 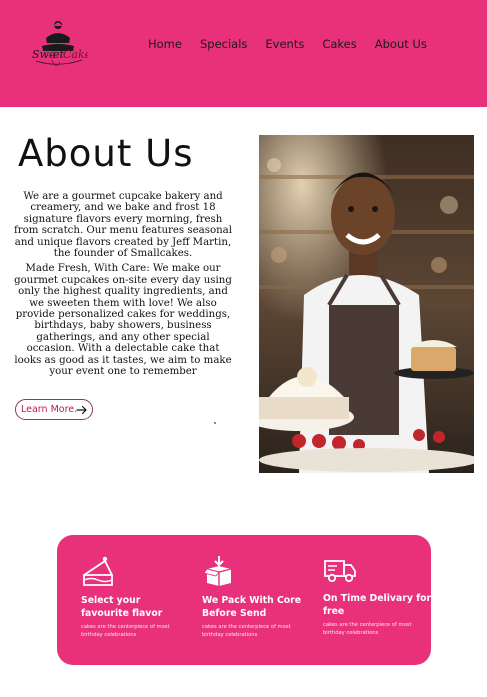 I want to click on feature-delivery-title: On Time Delivary for free, so click(x=377, y=605).